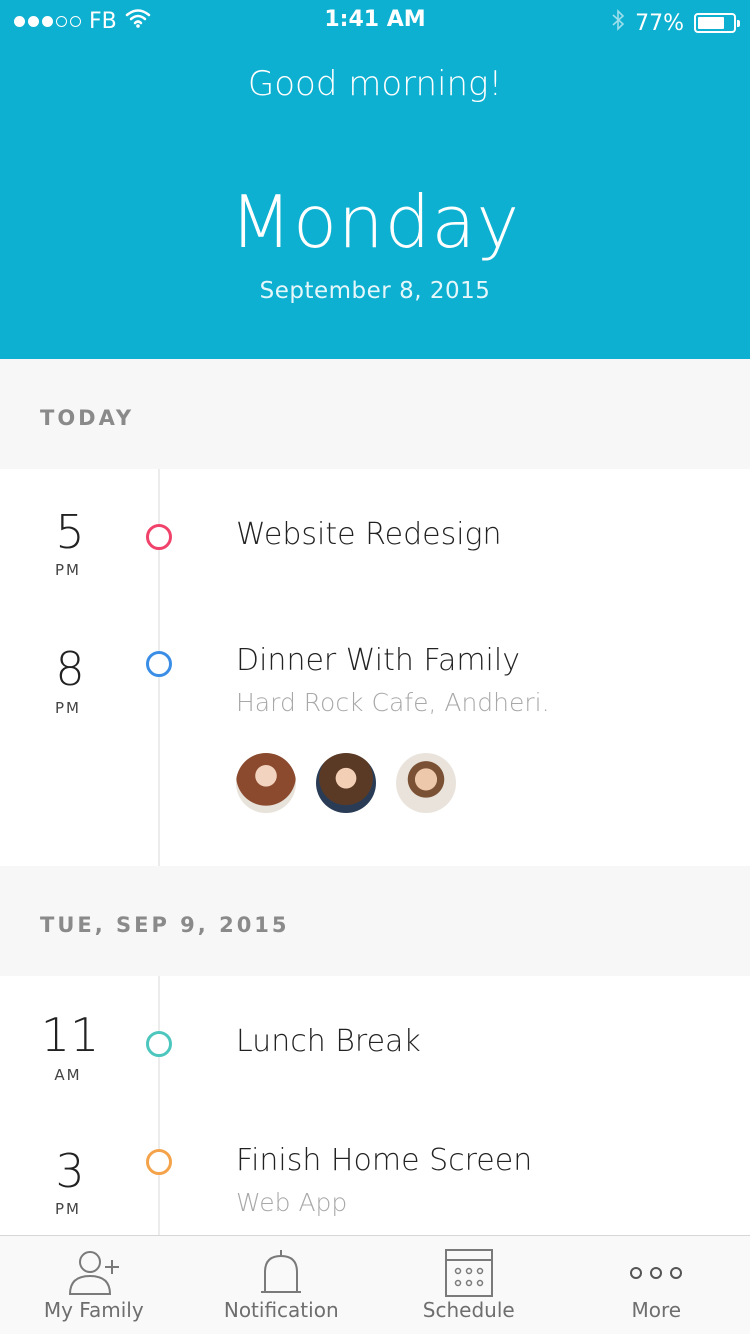 The image size is (750, 1334). I want to click on section-header-today: TODAY, so click(375, 414).